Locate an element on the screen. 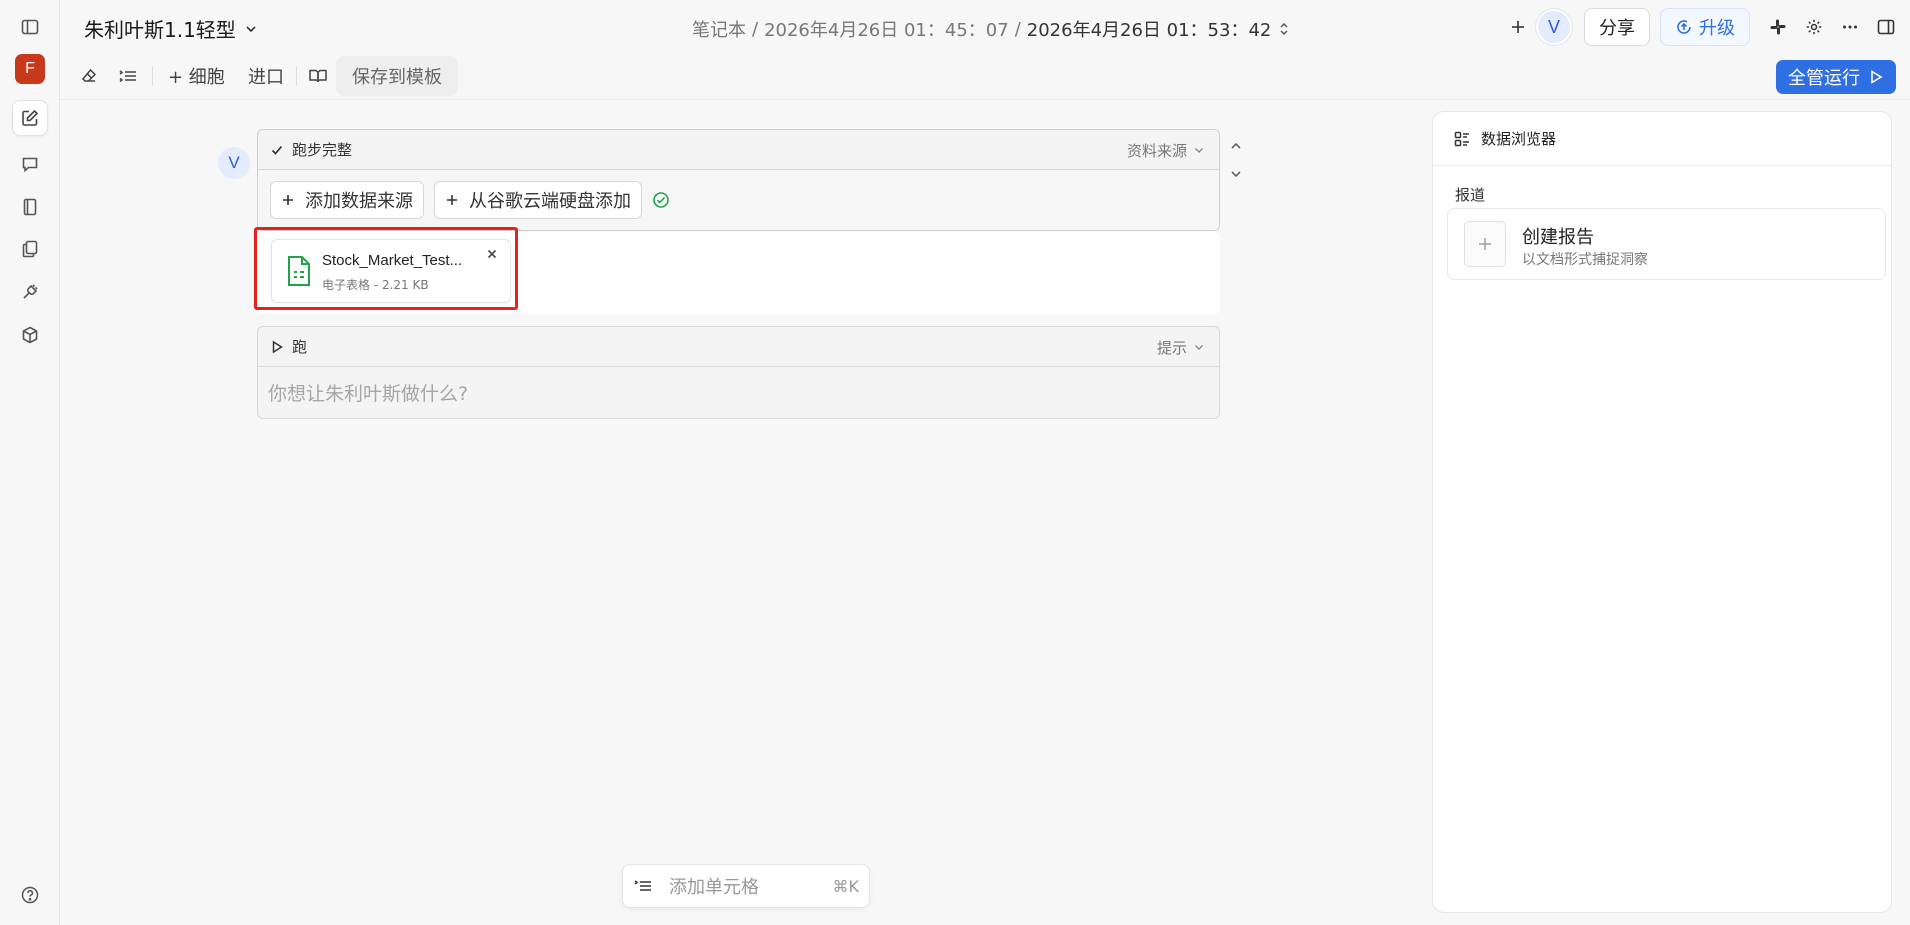  data-browser-header: 数据浏览器 is located at coordinates (1662, 139).